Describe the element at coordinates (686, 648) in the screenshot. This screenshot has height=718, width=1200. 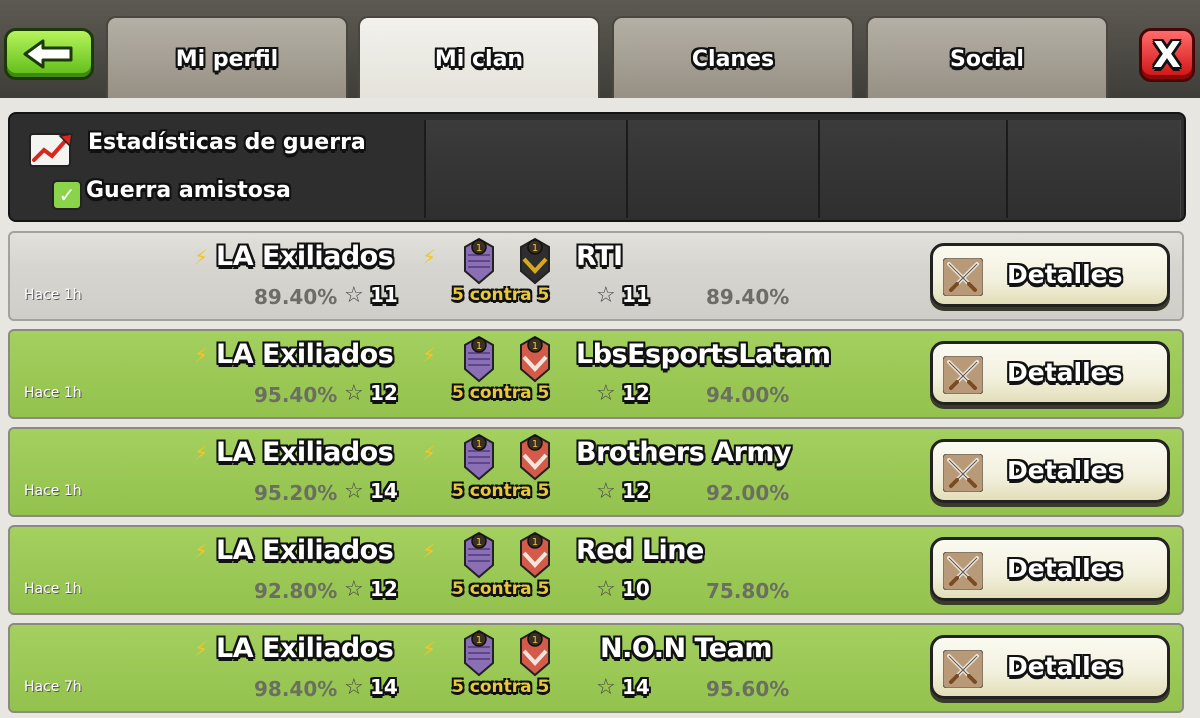
I see `opponent-name: N.O.N Team` at that location.